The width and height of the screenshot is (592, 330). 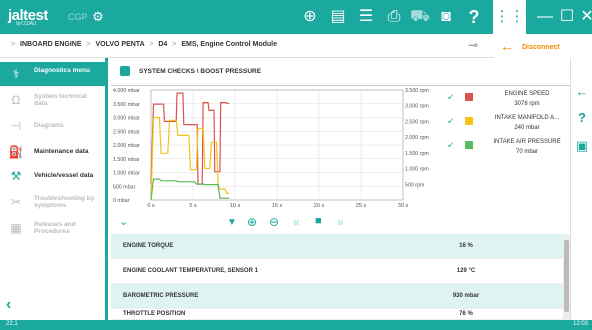 I want to click on breadcrumb-item: VOLVO PENTA, so click(x=120, y=44).